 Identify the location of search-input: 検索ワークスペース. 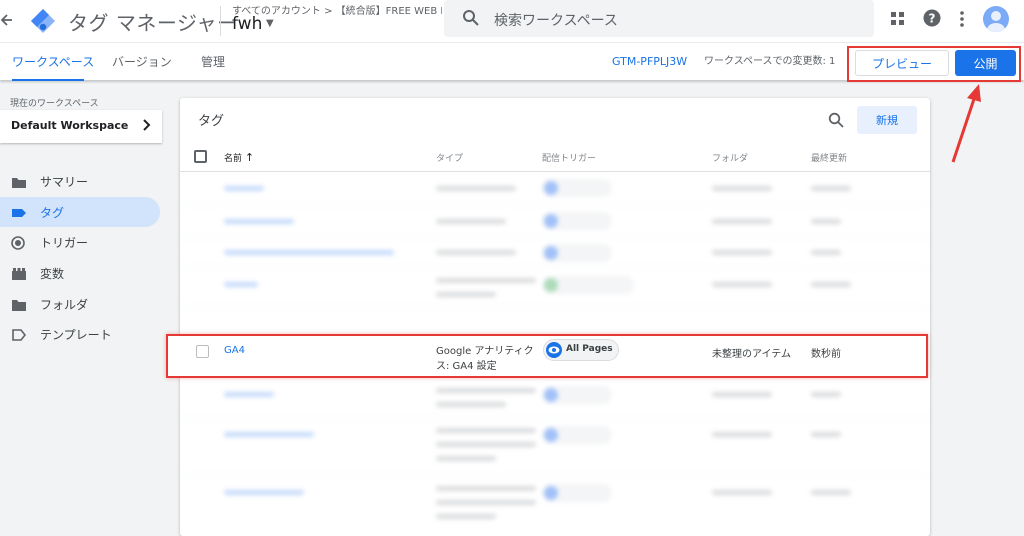
(659, 18).